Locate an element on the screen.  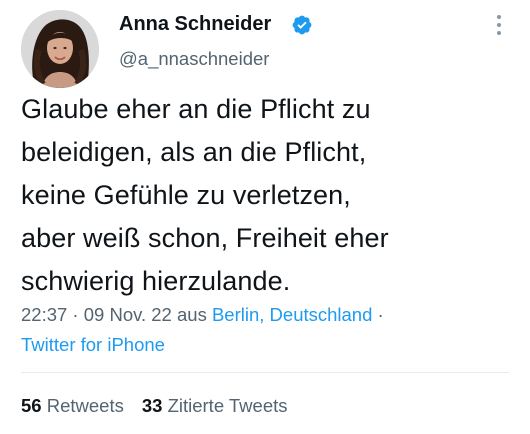
quotes-count: 33 is located at coordinates (152, 405).